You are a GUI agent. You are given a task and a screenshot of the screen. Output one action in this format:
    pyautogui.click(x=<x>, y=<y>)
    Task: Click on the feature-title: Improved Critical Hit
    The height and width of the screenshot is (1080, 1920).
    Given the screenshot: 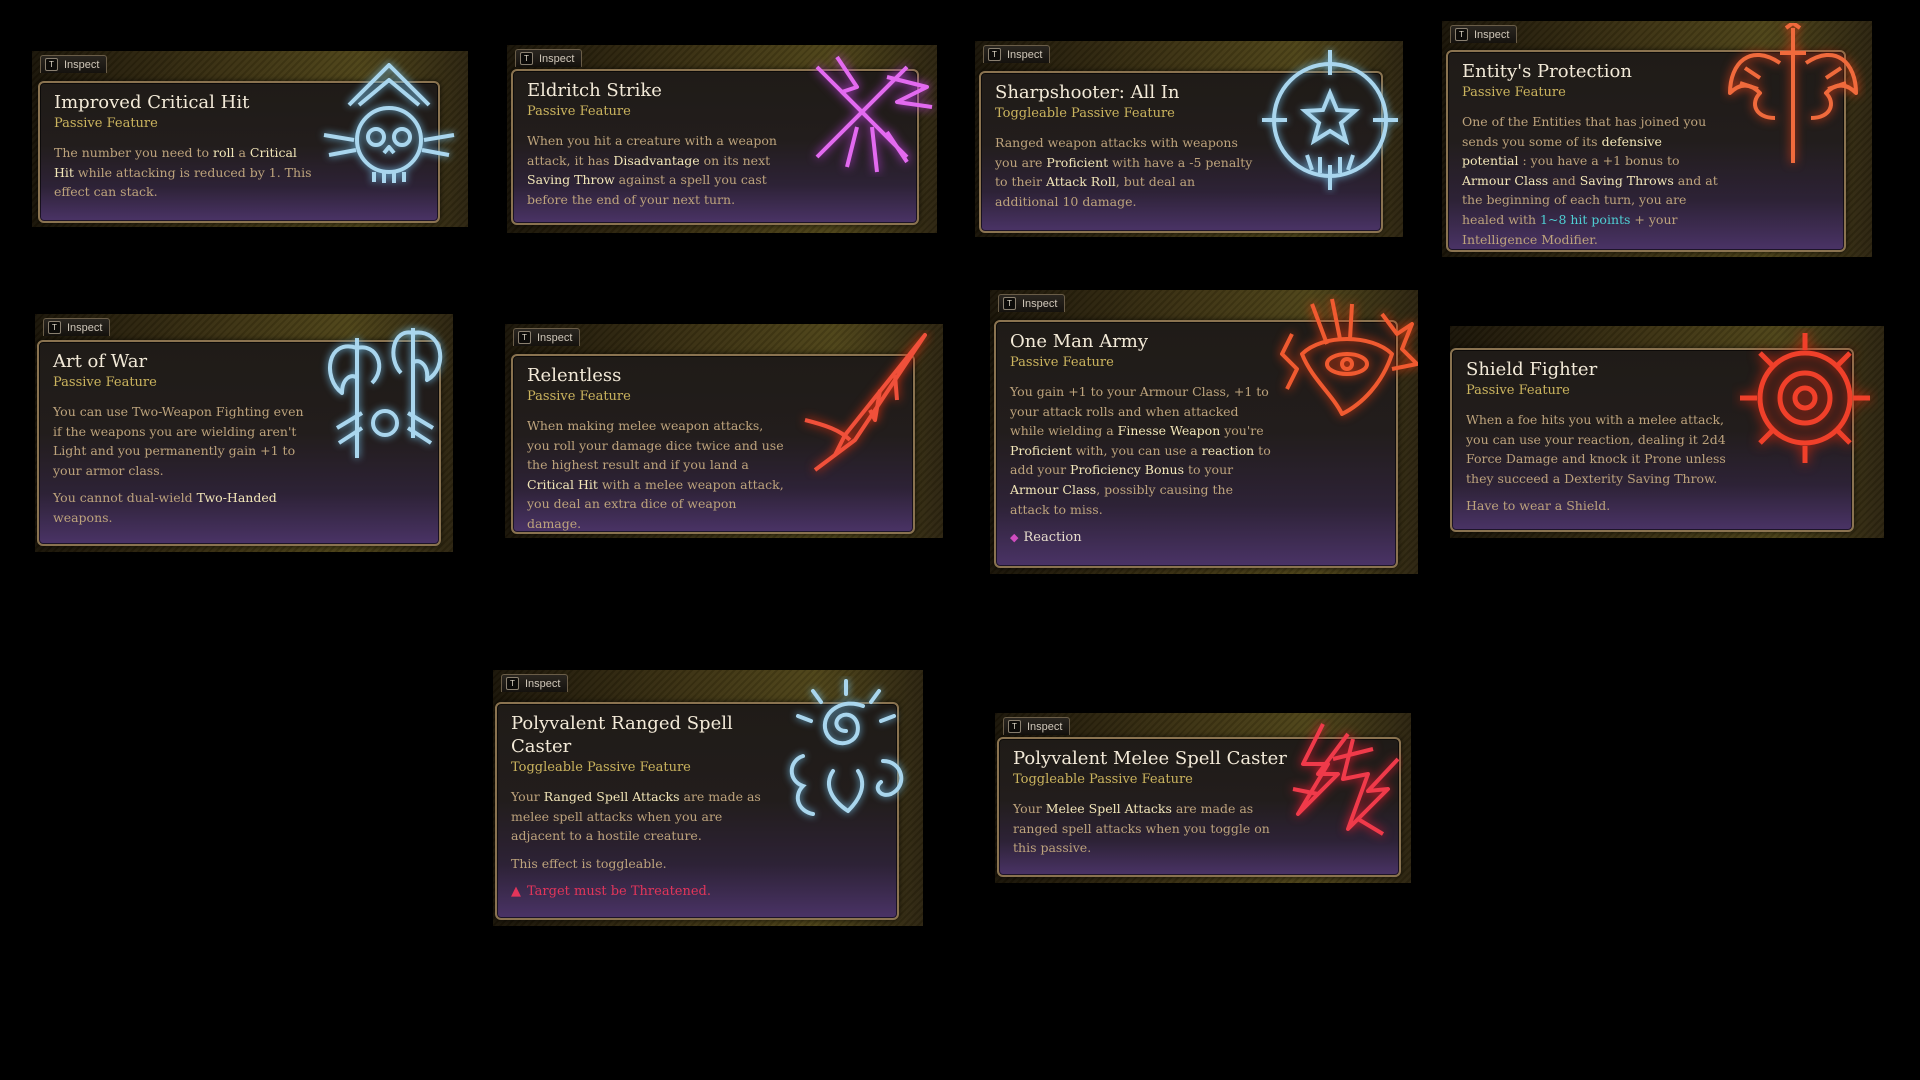 What is the action you would take?
    pyautogui.click(x=152, y=102)
    